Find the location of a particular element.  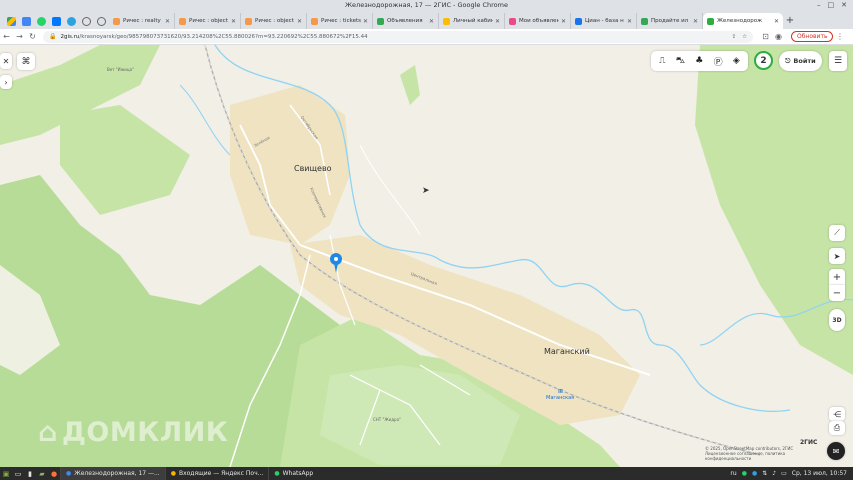

whatsapp-icon: ● is located at coordinates (277, 473).